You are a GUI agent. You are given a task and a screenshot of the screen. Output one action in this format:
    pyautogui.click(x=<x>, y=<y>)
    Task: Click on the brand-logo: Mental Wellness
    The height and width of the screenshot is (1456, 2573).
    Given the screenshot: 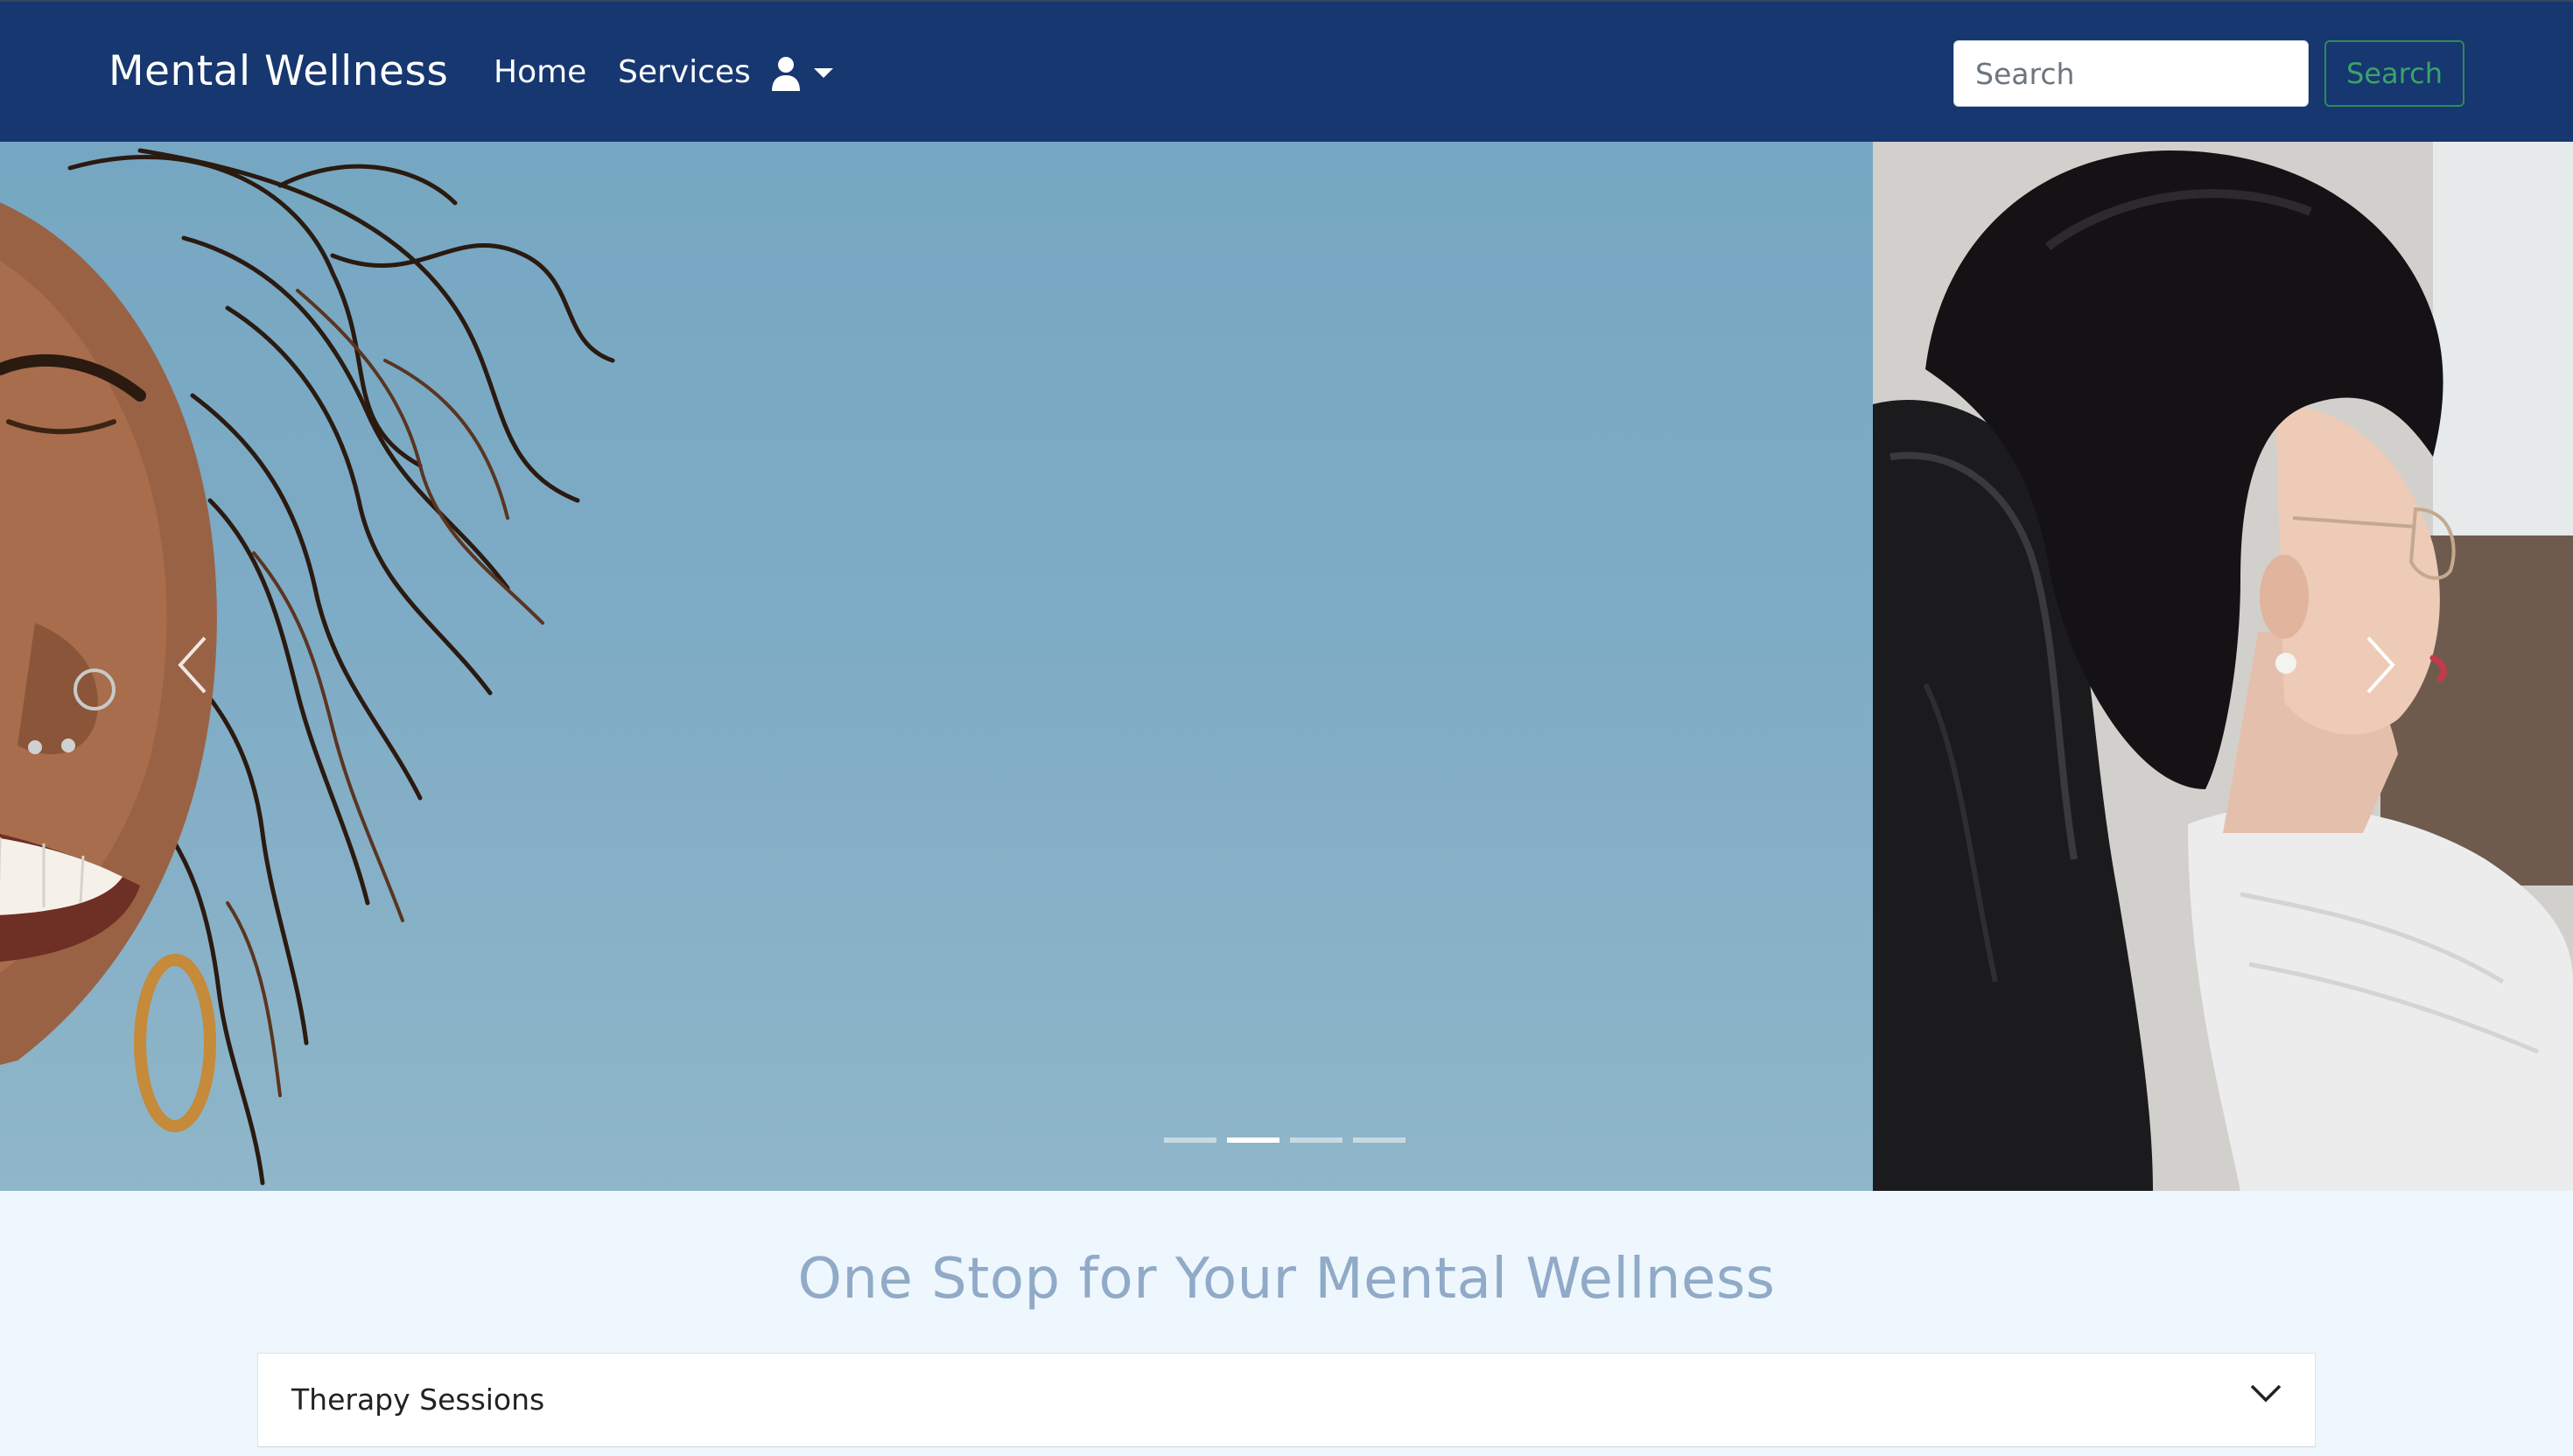 What is the action you would take?
    pyautogui.click(x=278, y=72)
    